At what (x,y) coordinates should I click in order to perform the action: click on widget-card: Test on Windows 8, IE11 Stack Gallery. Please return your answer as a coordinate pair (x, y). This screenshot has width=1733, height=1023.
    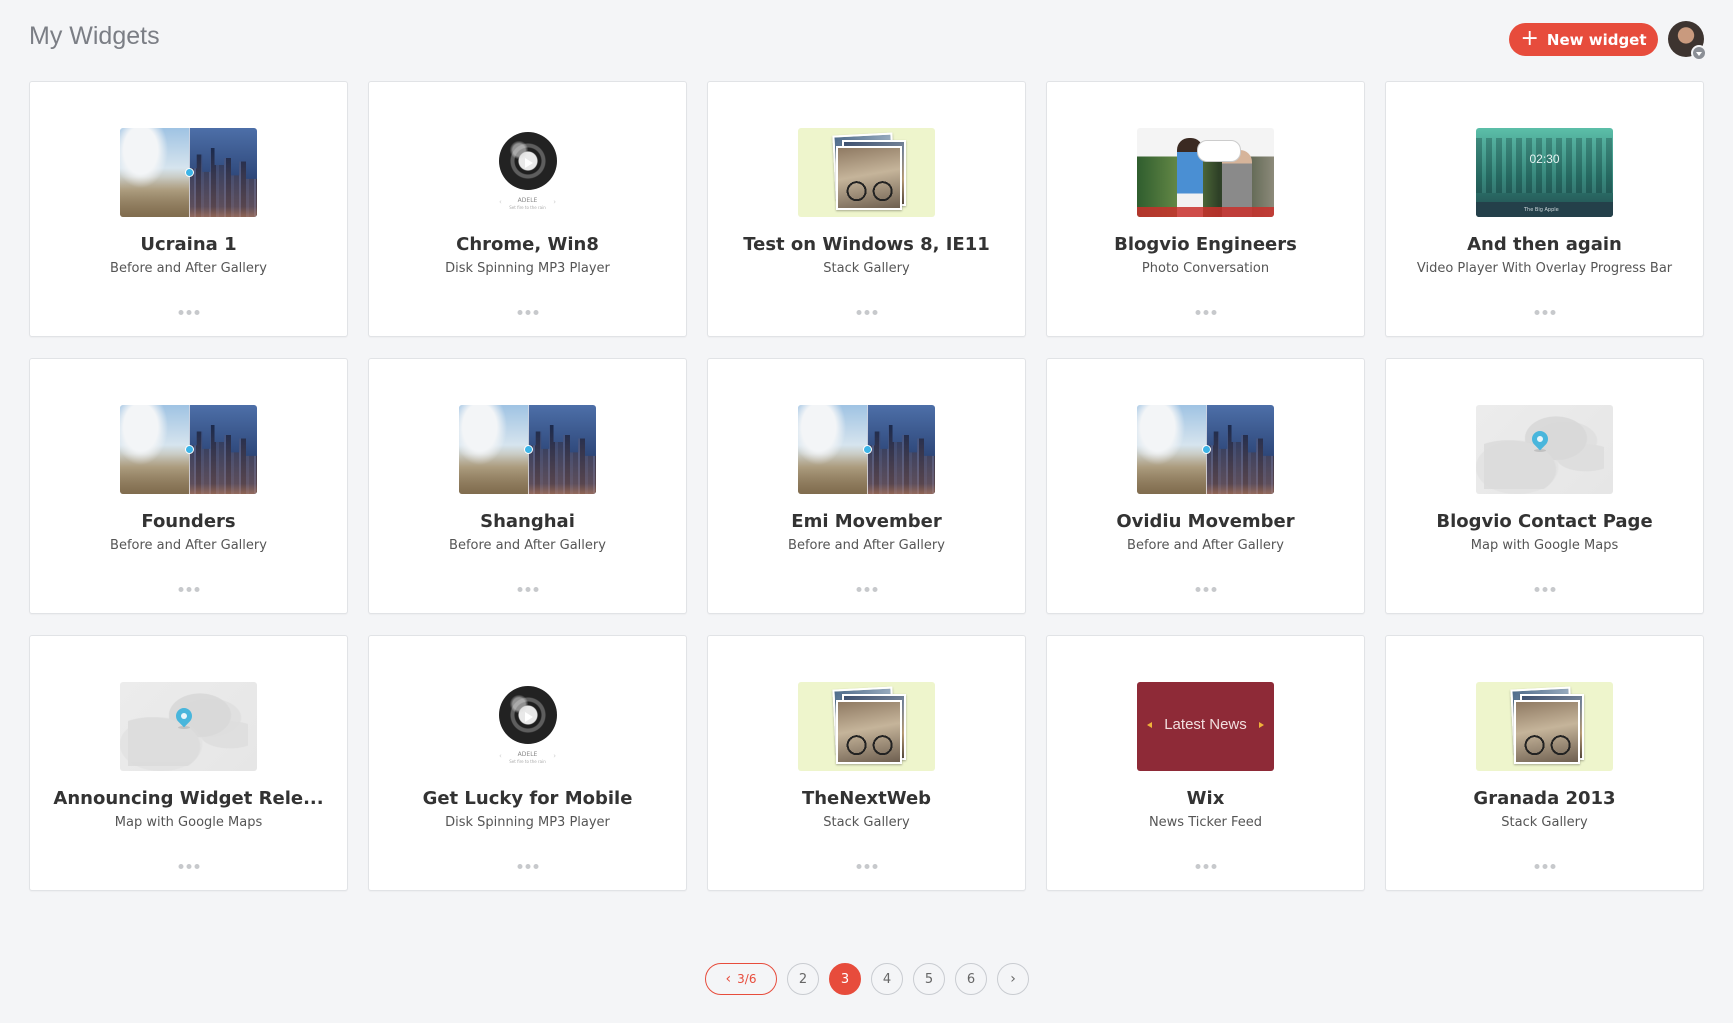
    Looking at the image, I should click on (866, 209).